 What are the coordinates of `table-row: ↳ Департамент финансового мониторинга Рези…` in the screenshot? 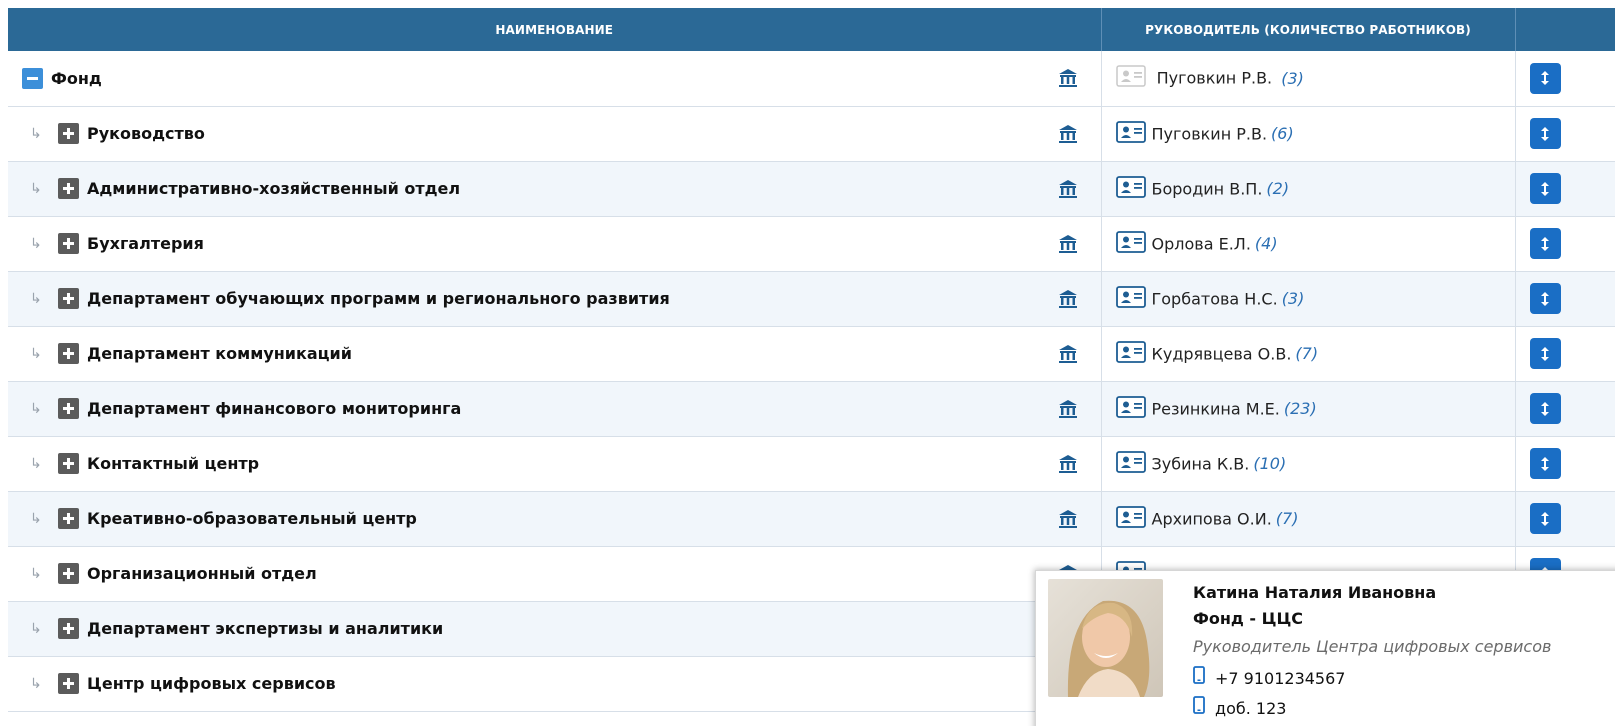 It's located at (811, 409).